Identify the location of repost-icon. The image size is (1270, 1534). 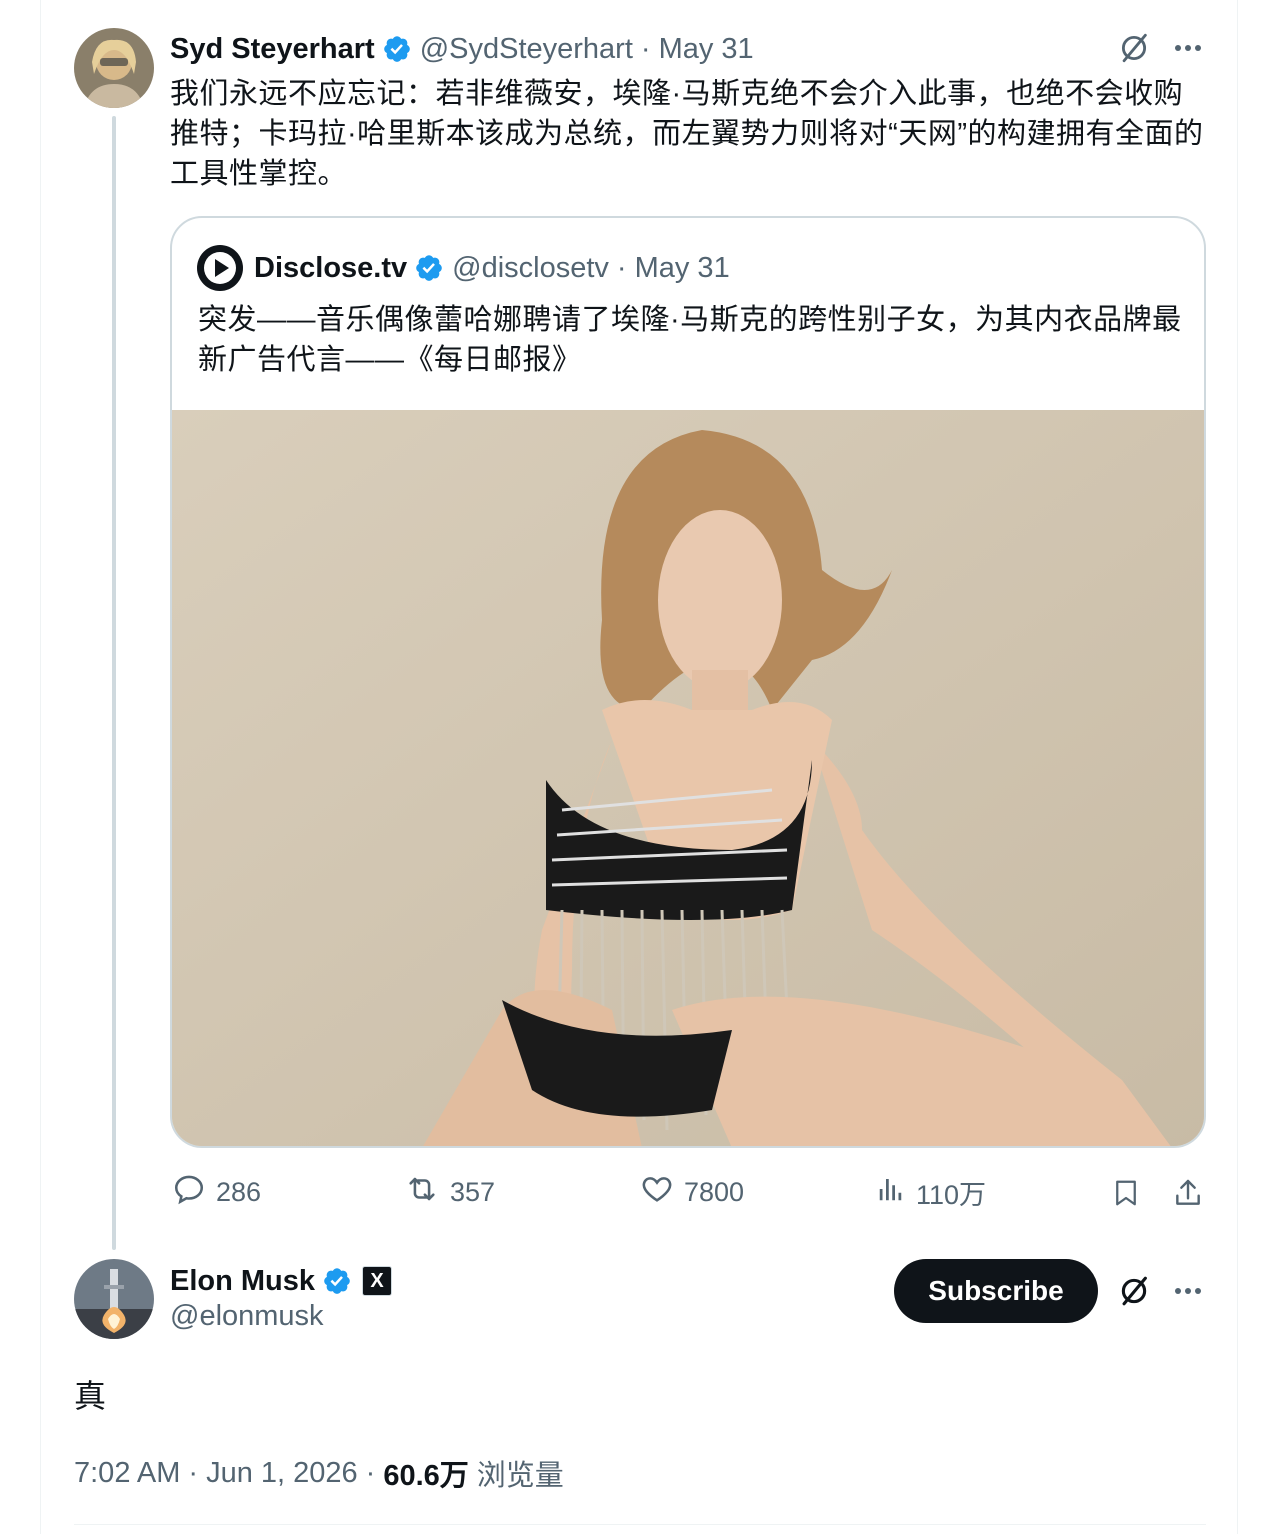
(422, 1192).